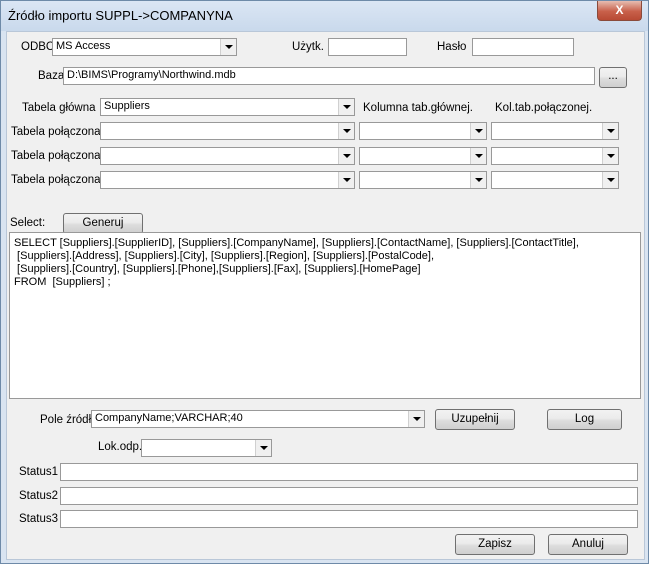  Describe the element at coordinates (38, 519) in the screenshot. I see `status3-label: Status3` at that location.